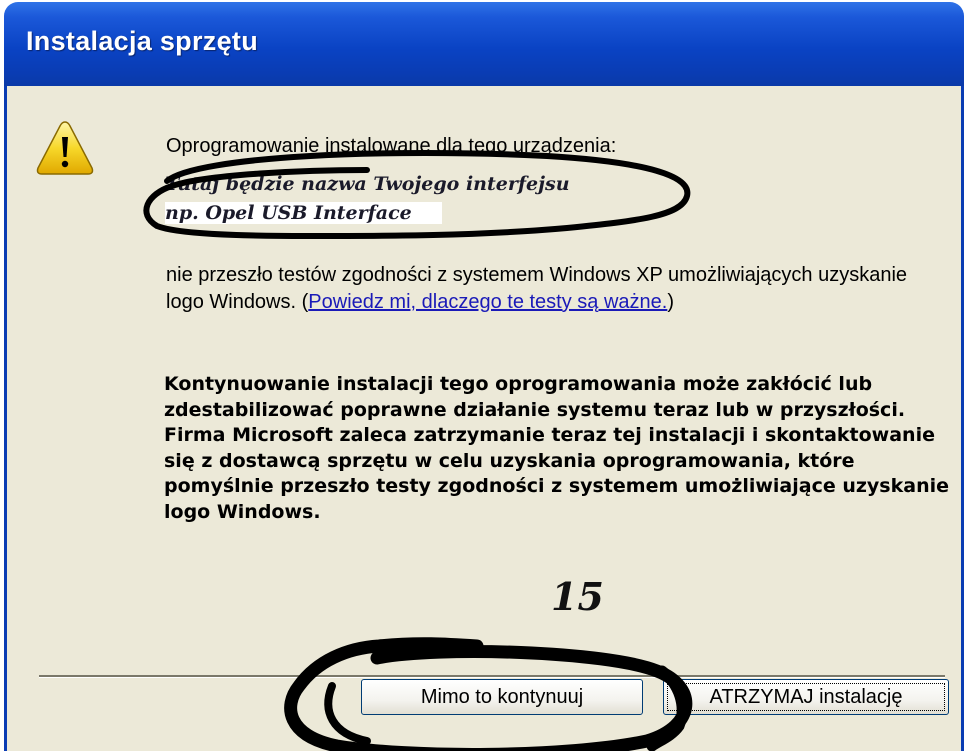  I want to click on continue-anyway-button: Mimo to kontynuuj, so click(502, 697).